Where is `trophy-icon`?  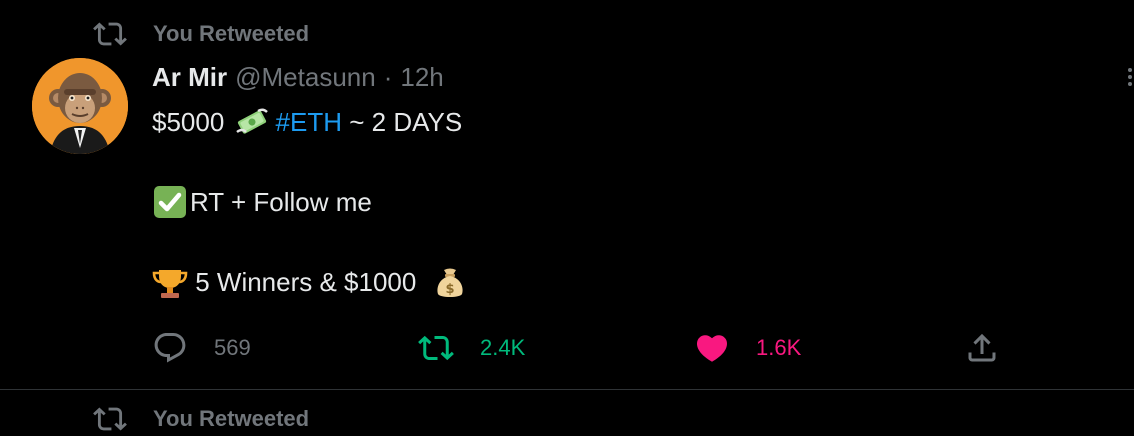
trophy-icon is located at coordinates (170, 282).